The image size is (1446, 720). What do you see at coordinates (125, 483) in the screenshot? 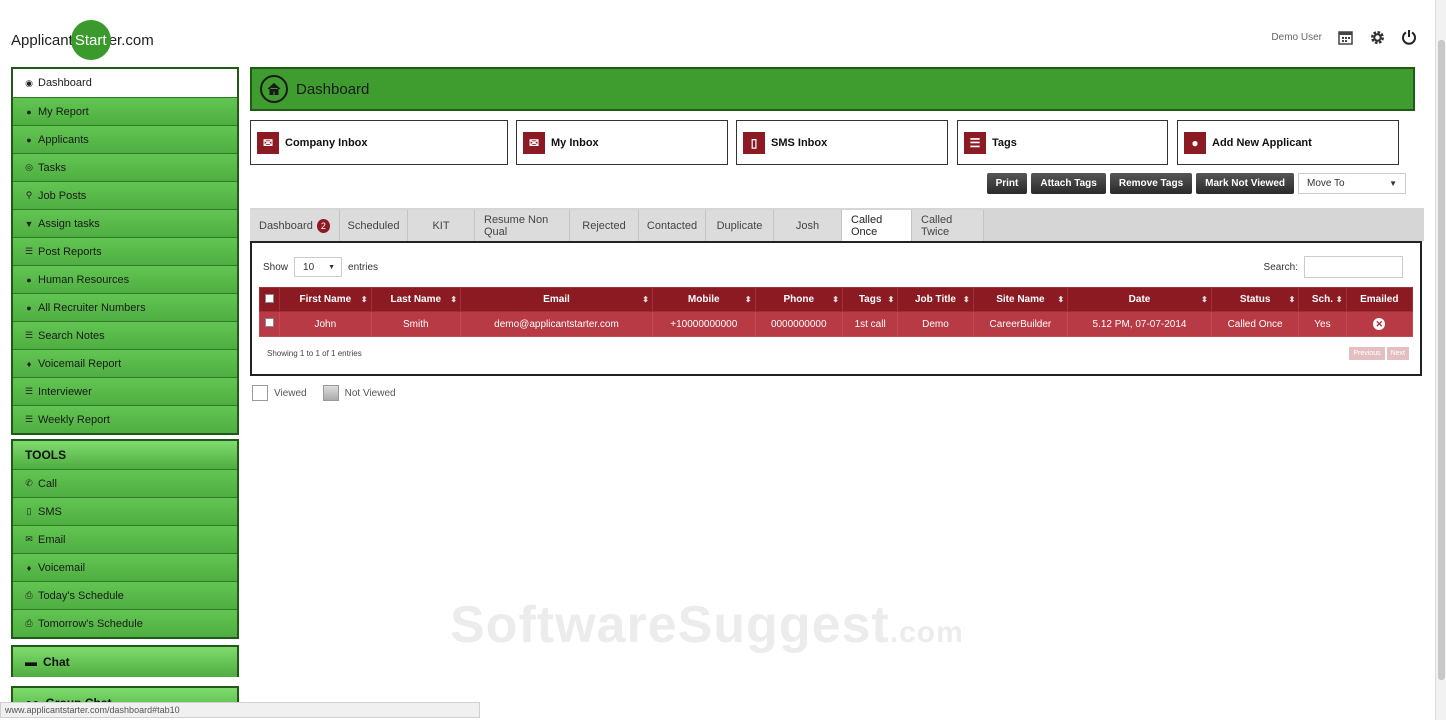
I see `tools-item-call: ✆ Call` at bounding box center [125, 483].